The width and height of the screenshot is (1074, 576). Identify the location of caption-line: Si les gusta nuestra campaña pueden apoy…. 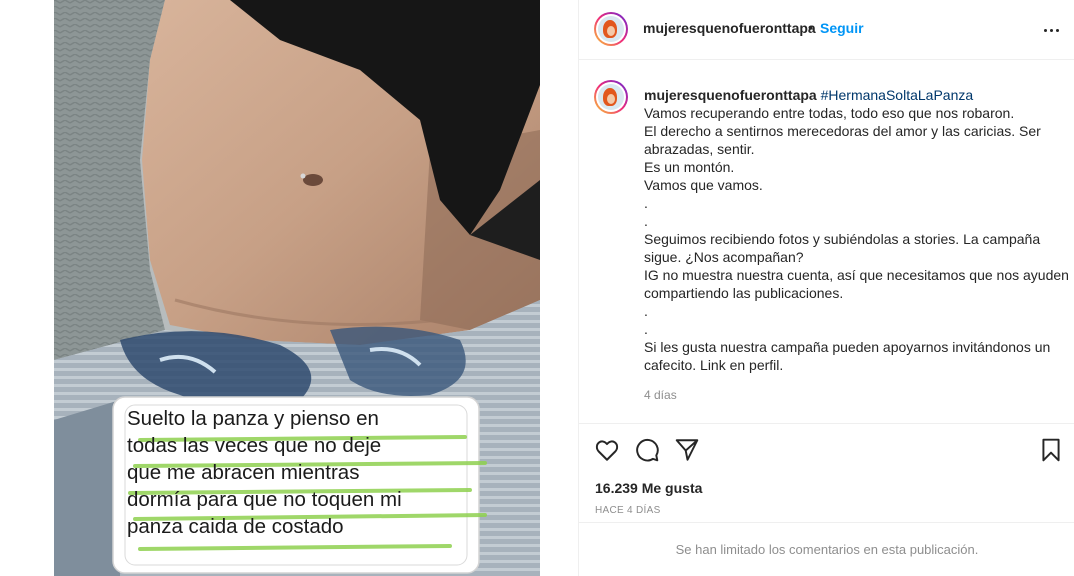
(847, 347).